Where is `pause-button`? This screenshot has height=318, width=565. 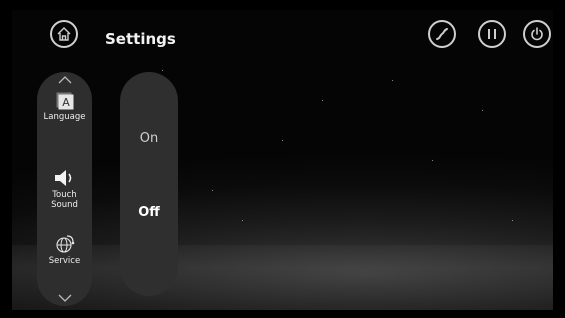 pause-button is located at coordinates (492, 34).